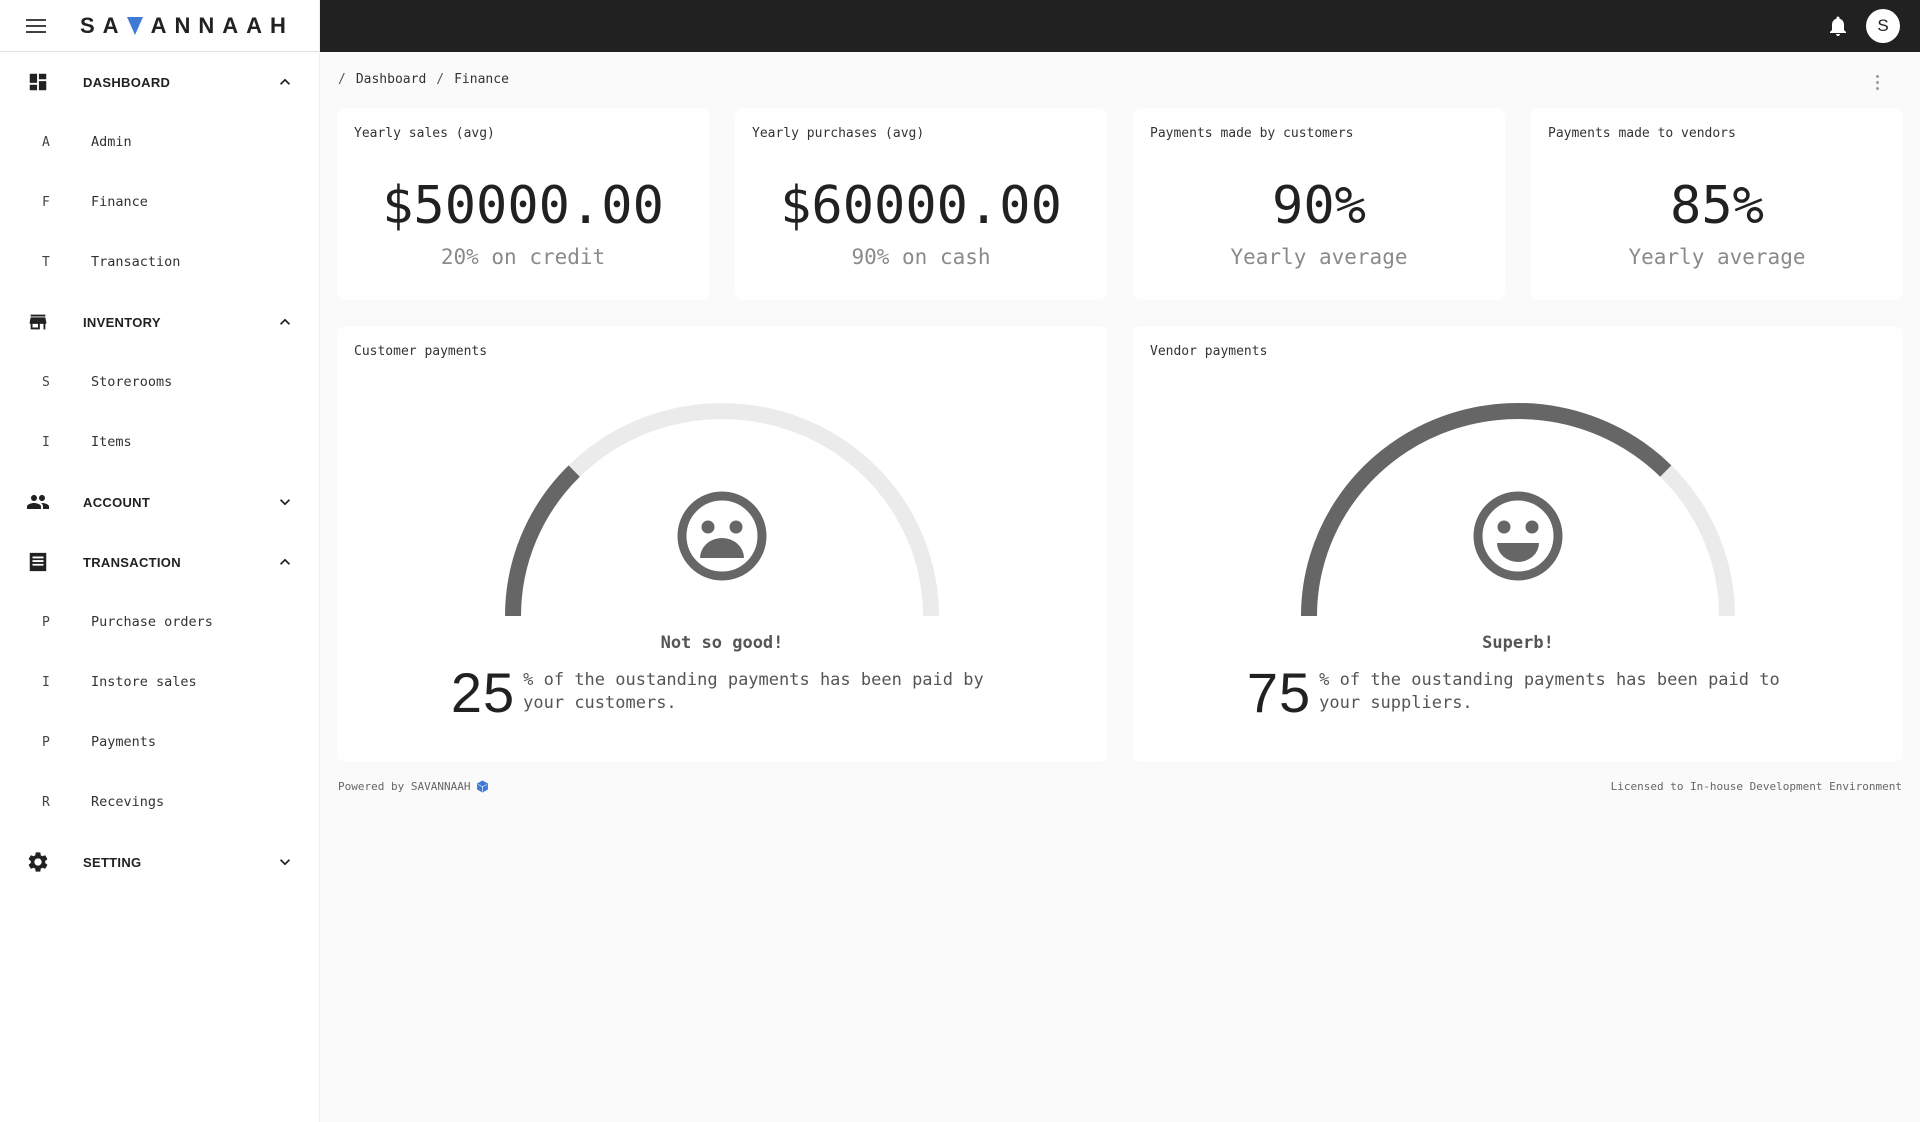  What do you see at coordinates (119, 202) in the screenshot?
I see `sidebar-item-label: Finance` at bounding box center [119, 202].